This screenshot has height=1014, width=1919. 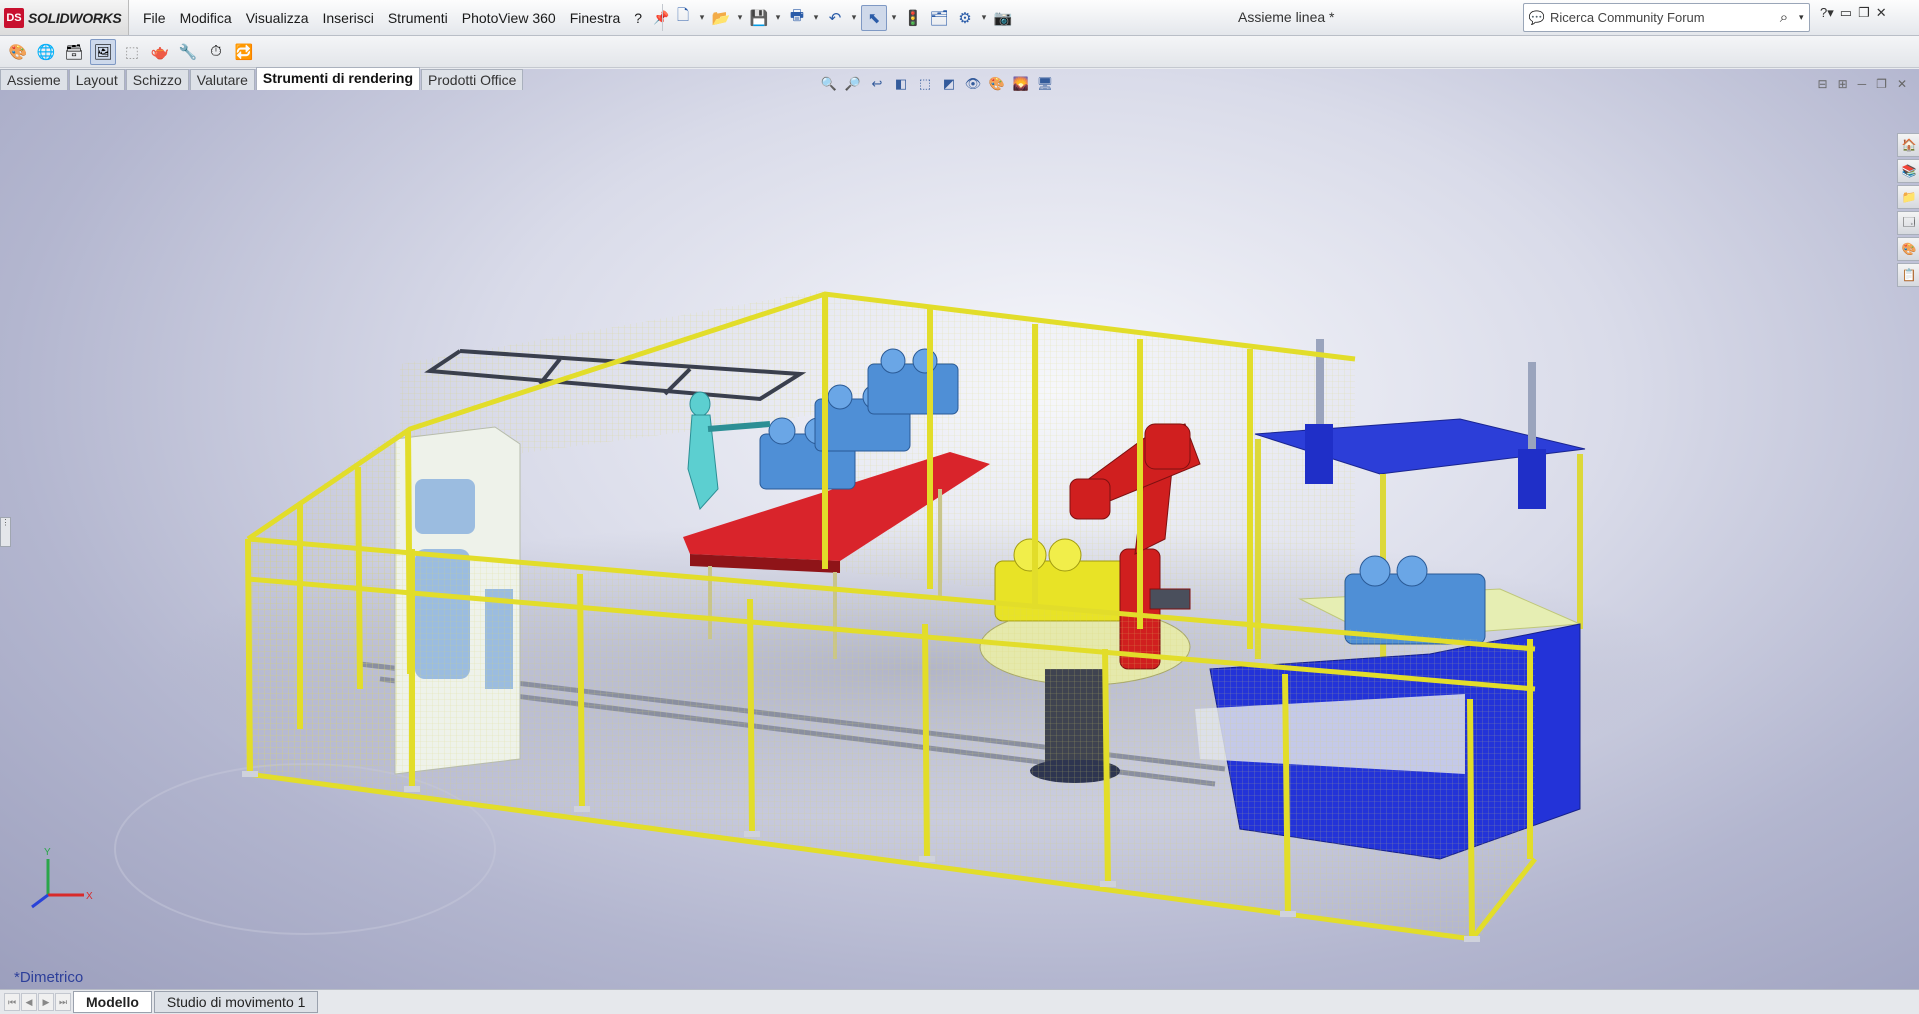 I want to click on help-icon: ?▾, so click(x=1827, y=13).